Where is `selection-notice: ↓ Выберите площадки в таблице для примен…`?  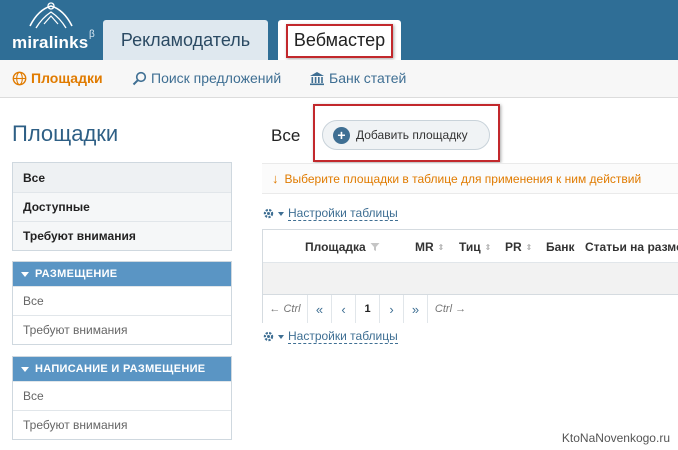
selection-notice: ↓ Выберите площадки в таблице для примен… is located at coordinates (470, 178).